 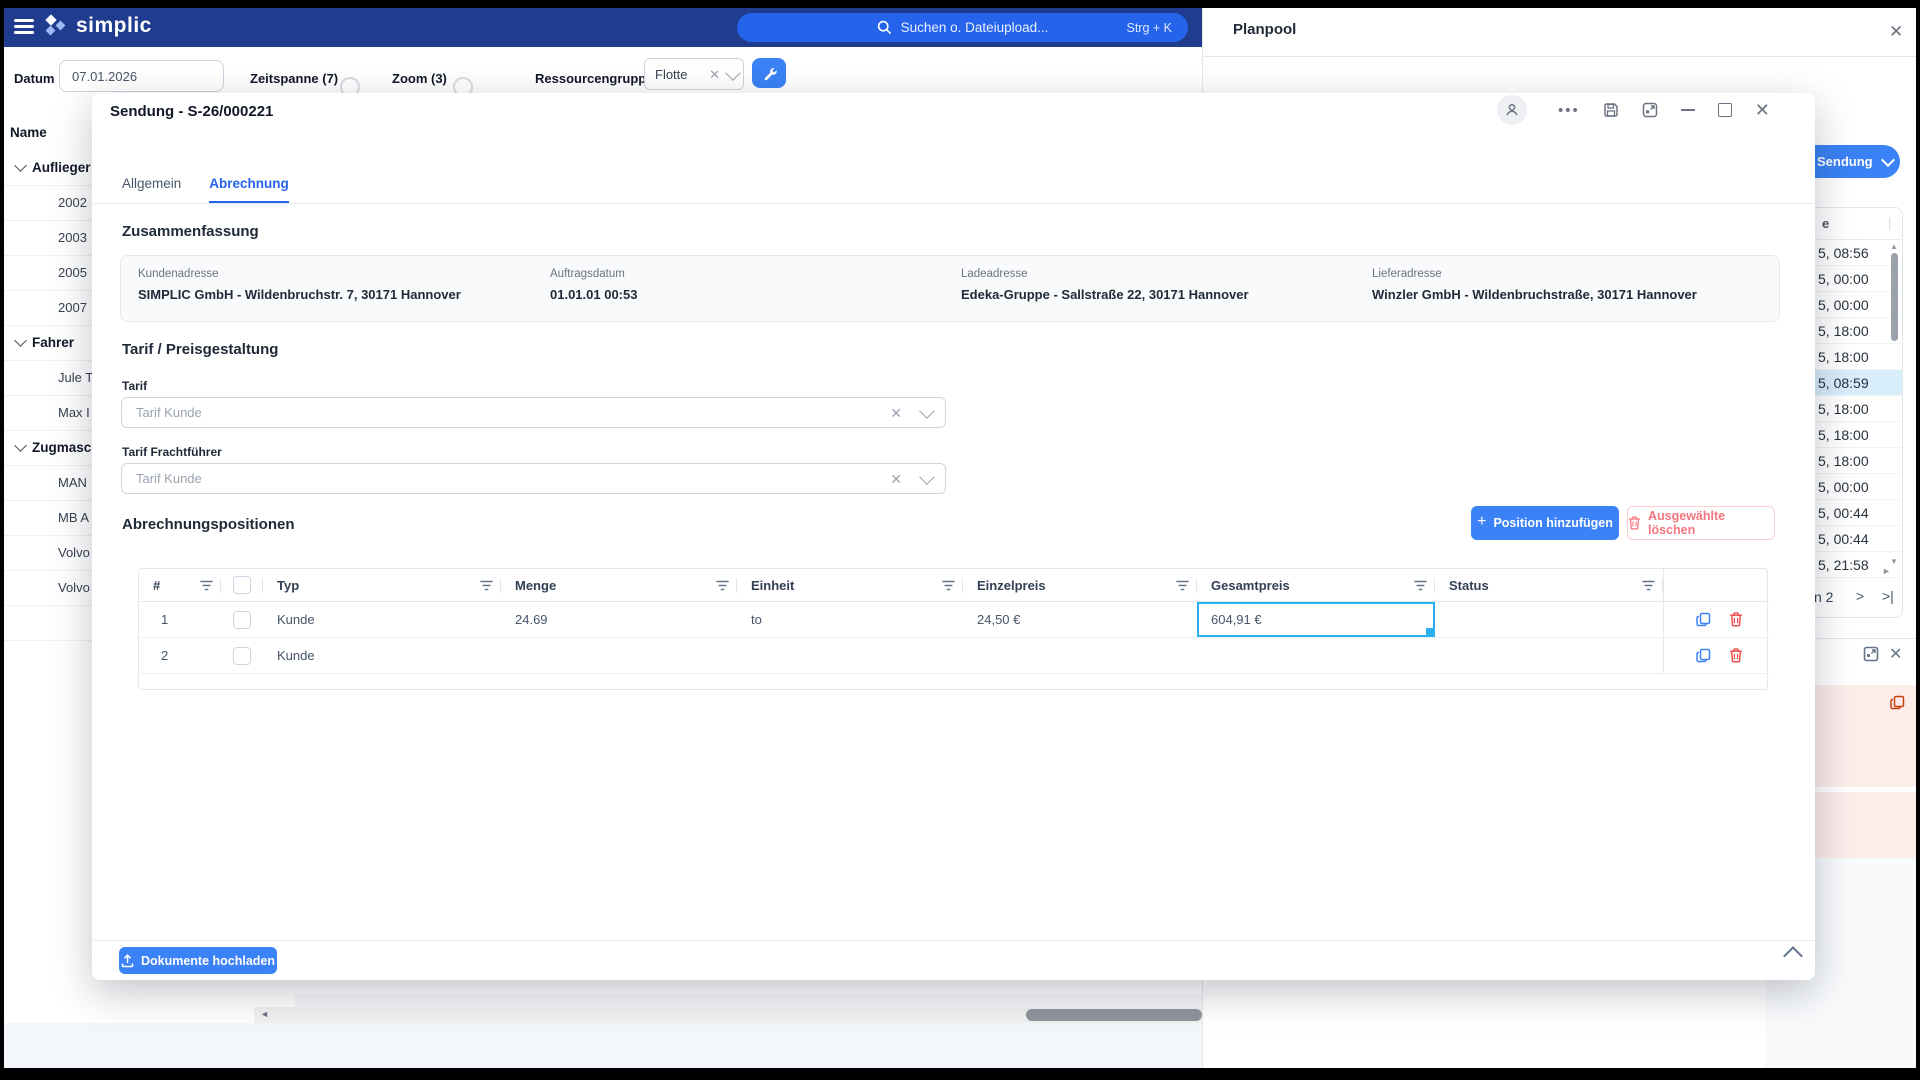 What do you see at coordinates (180, 585) in the screenshot?
I see `col-header-nr: #` at bounding box center [180, 585].